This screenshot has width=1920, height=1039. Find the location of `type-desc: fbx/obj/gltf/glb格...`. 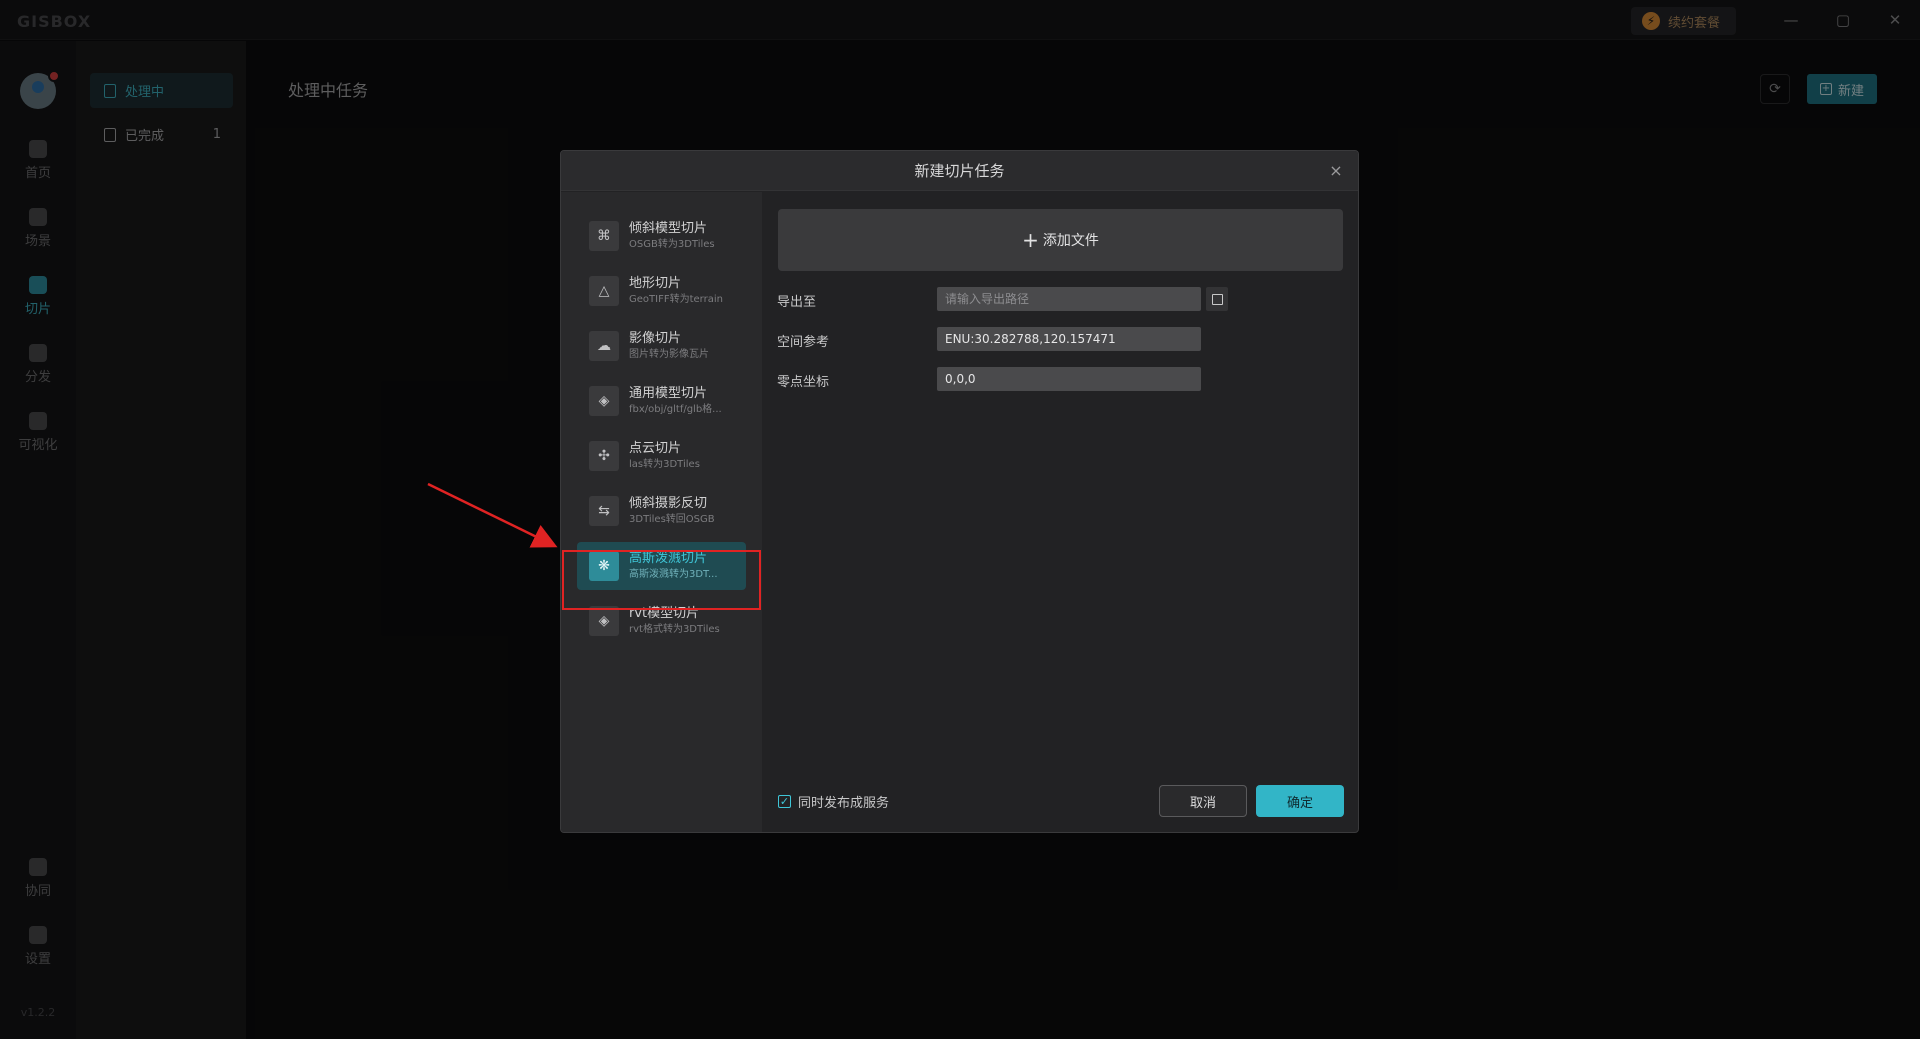

type-desc: fbx/obj/gltf/glb格... is located at coordinates (675, 409).